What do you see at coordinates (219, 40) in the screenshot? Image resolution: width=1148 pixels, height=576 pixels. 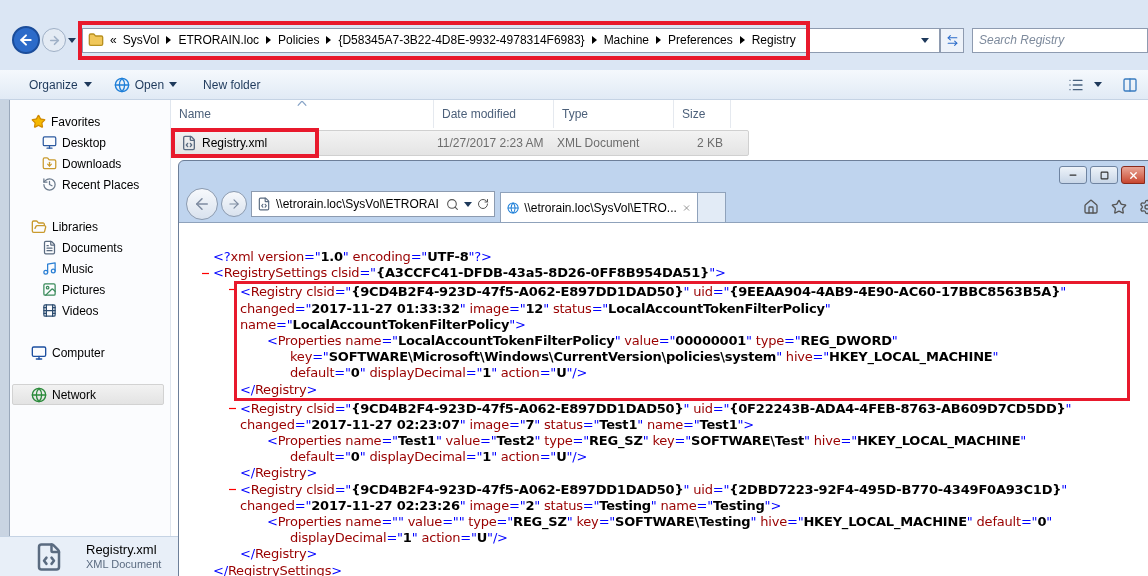 I see `breadcrumb: ETRORAIN.loc` at bounding box center [219, 40].